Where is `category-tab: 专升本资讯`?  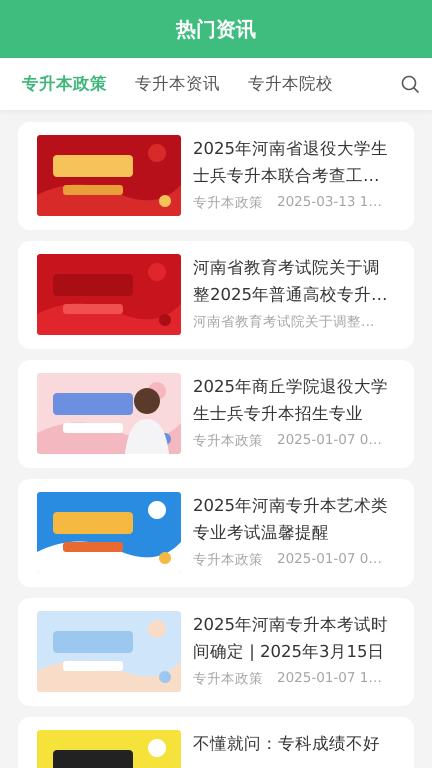 category-tab: 专升本资讯 is located at coordinates (177, 84).